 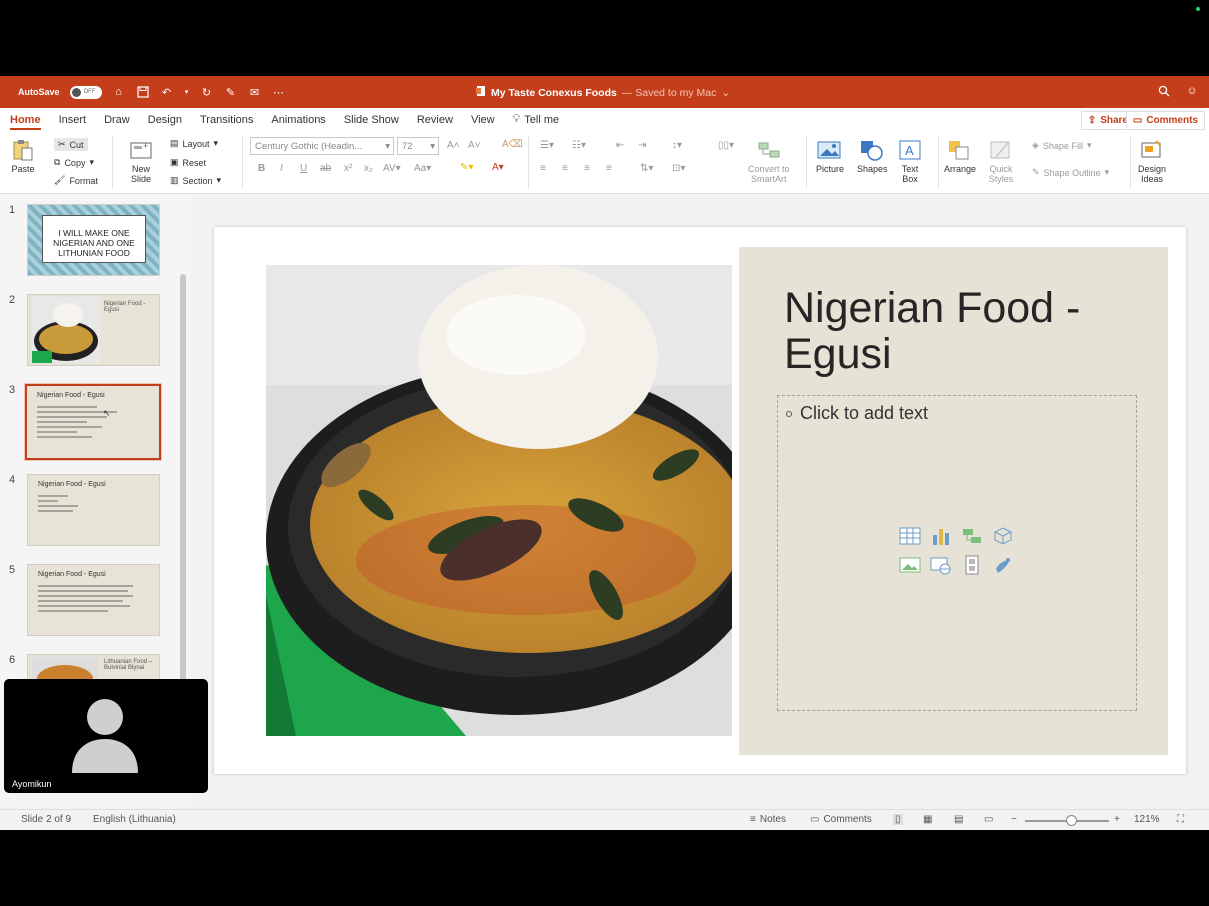 What do you see at coordinates (725, 93) in the screenshot?
I see `chevron-down-icon: ⌄` at bounding box center [725, 93].